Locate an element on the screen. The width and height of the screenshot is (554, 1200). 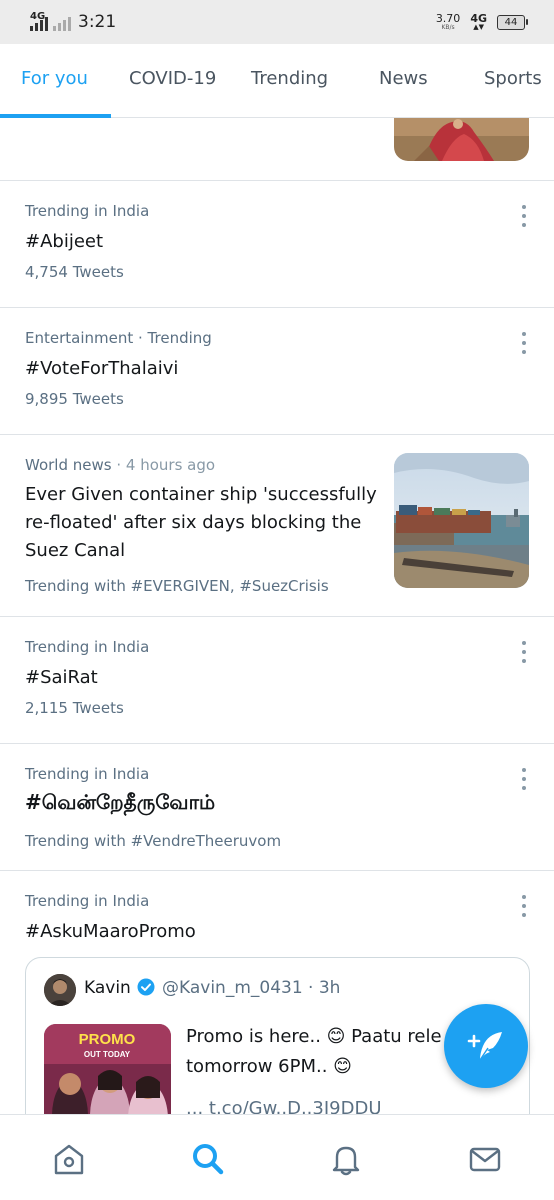
bottom-navigation is located at coordinates (277, 1157).